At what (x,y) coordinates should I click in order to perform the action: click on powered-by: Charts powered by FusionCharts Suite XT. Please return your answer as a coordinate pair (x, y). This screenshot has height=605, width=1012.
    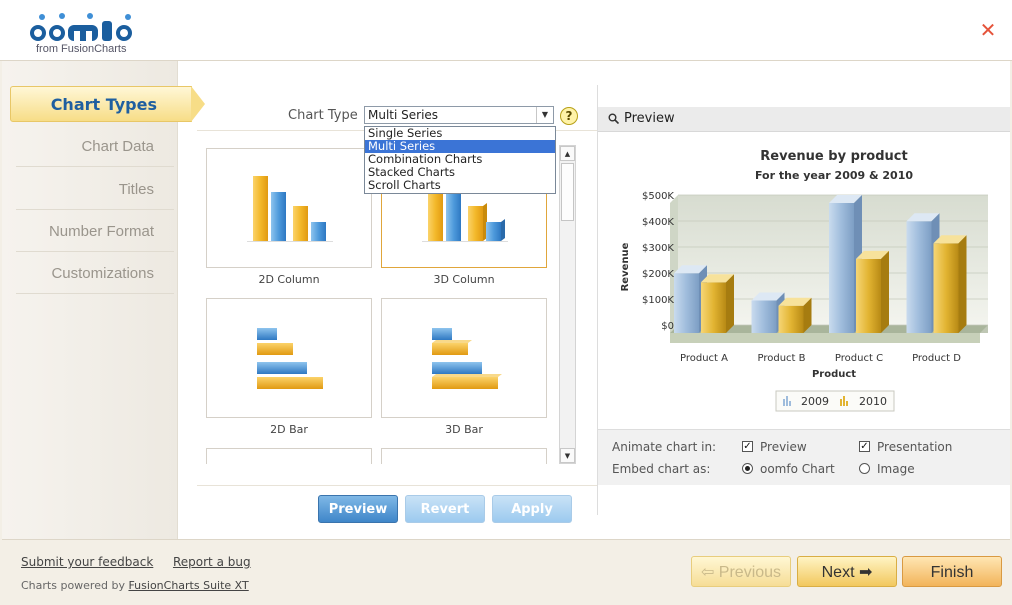
    Looking at the image, I should click on (135, 585).